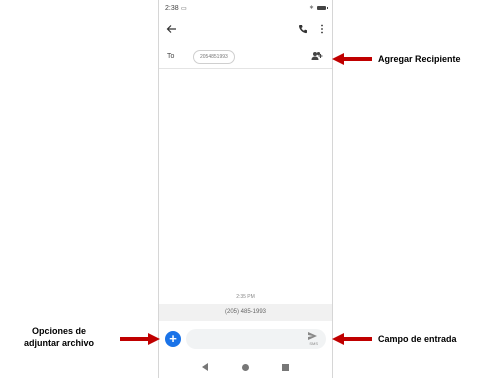 The height and width of the screenshot is (378, 493). Describe the element at coordinates (245, 30) in the screenshot. I see `toolbar` at that location.